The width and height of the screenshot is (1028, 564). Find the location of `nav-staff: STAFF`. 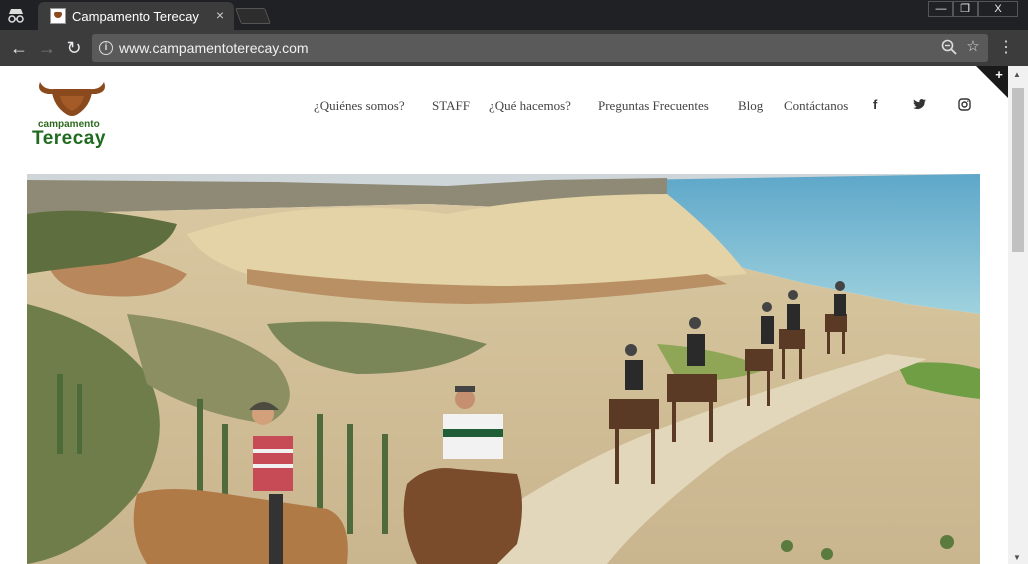

nav-staff: STAFF is located at coordinates (451, 106).